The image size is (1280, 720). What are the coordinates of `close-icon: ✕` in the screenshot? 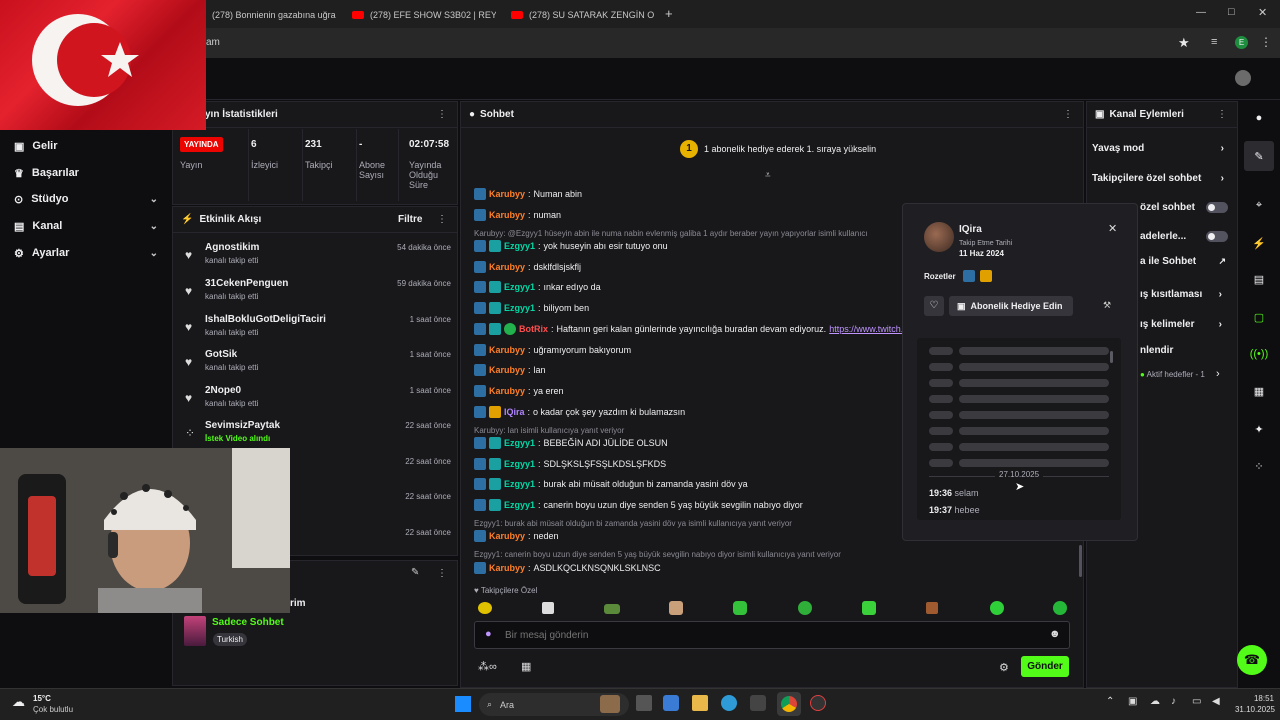 It's located at (1112, 228).